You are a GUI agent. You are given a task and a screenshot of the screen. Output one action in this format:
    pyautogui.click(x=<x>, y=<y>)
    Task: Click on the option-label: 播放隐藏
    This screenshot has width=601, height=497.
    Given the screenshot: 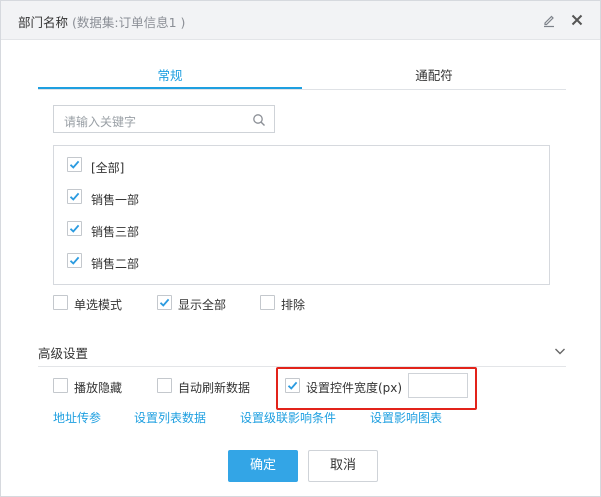 What is the action you would take?
    pyautogui.click(x=98, y=388)
    